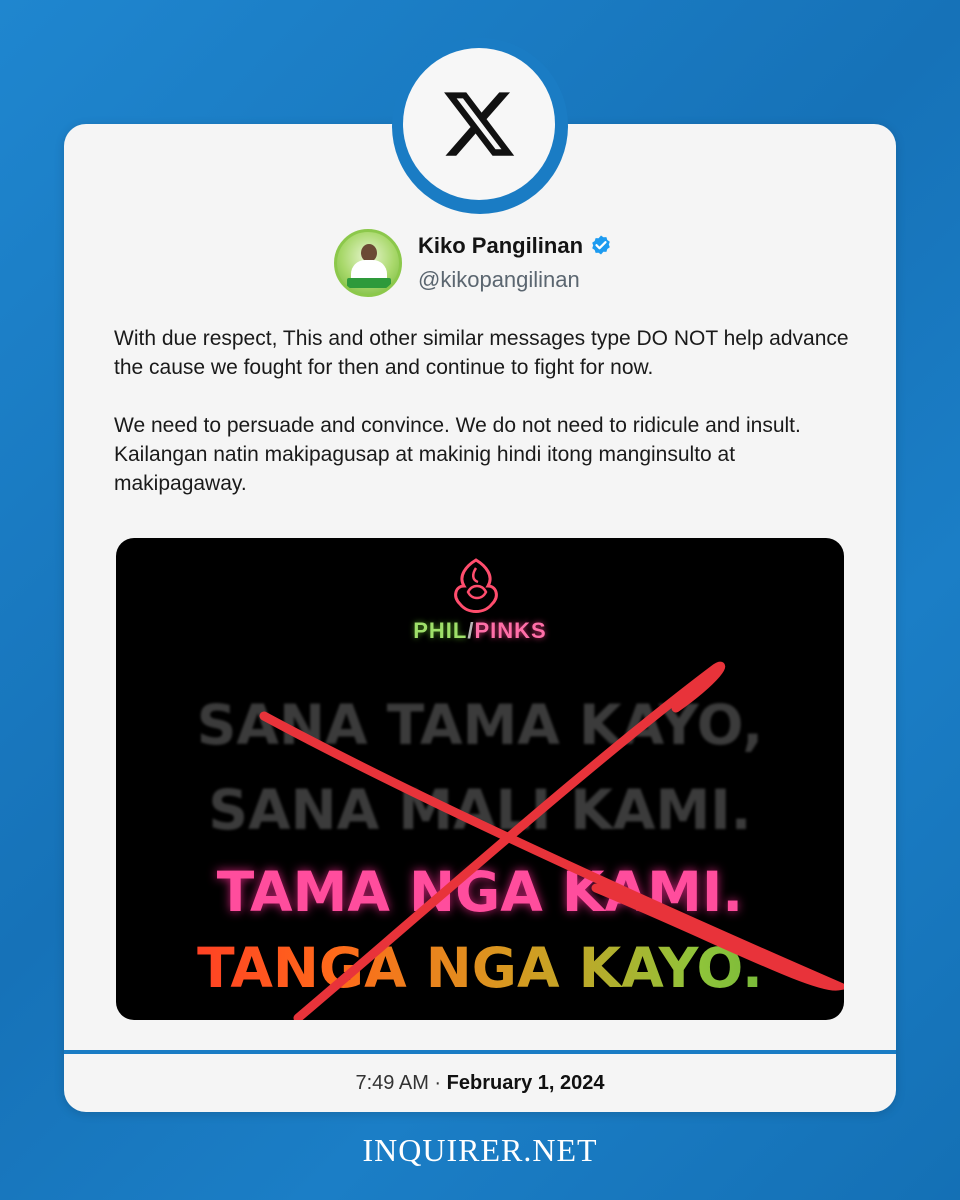  Describe the element at coordinates (368, 263) in the screenshot. I see `avatar` at that location.